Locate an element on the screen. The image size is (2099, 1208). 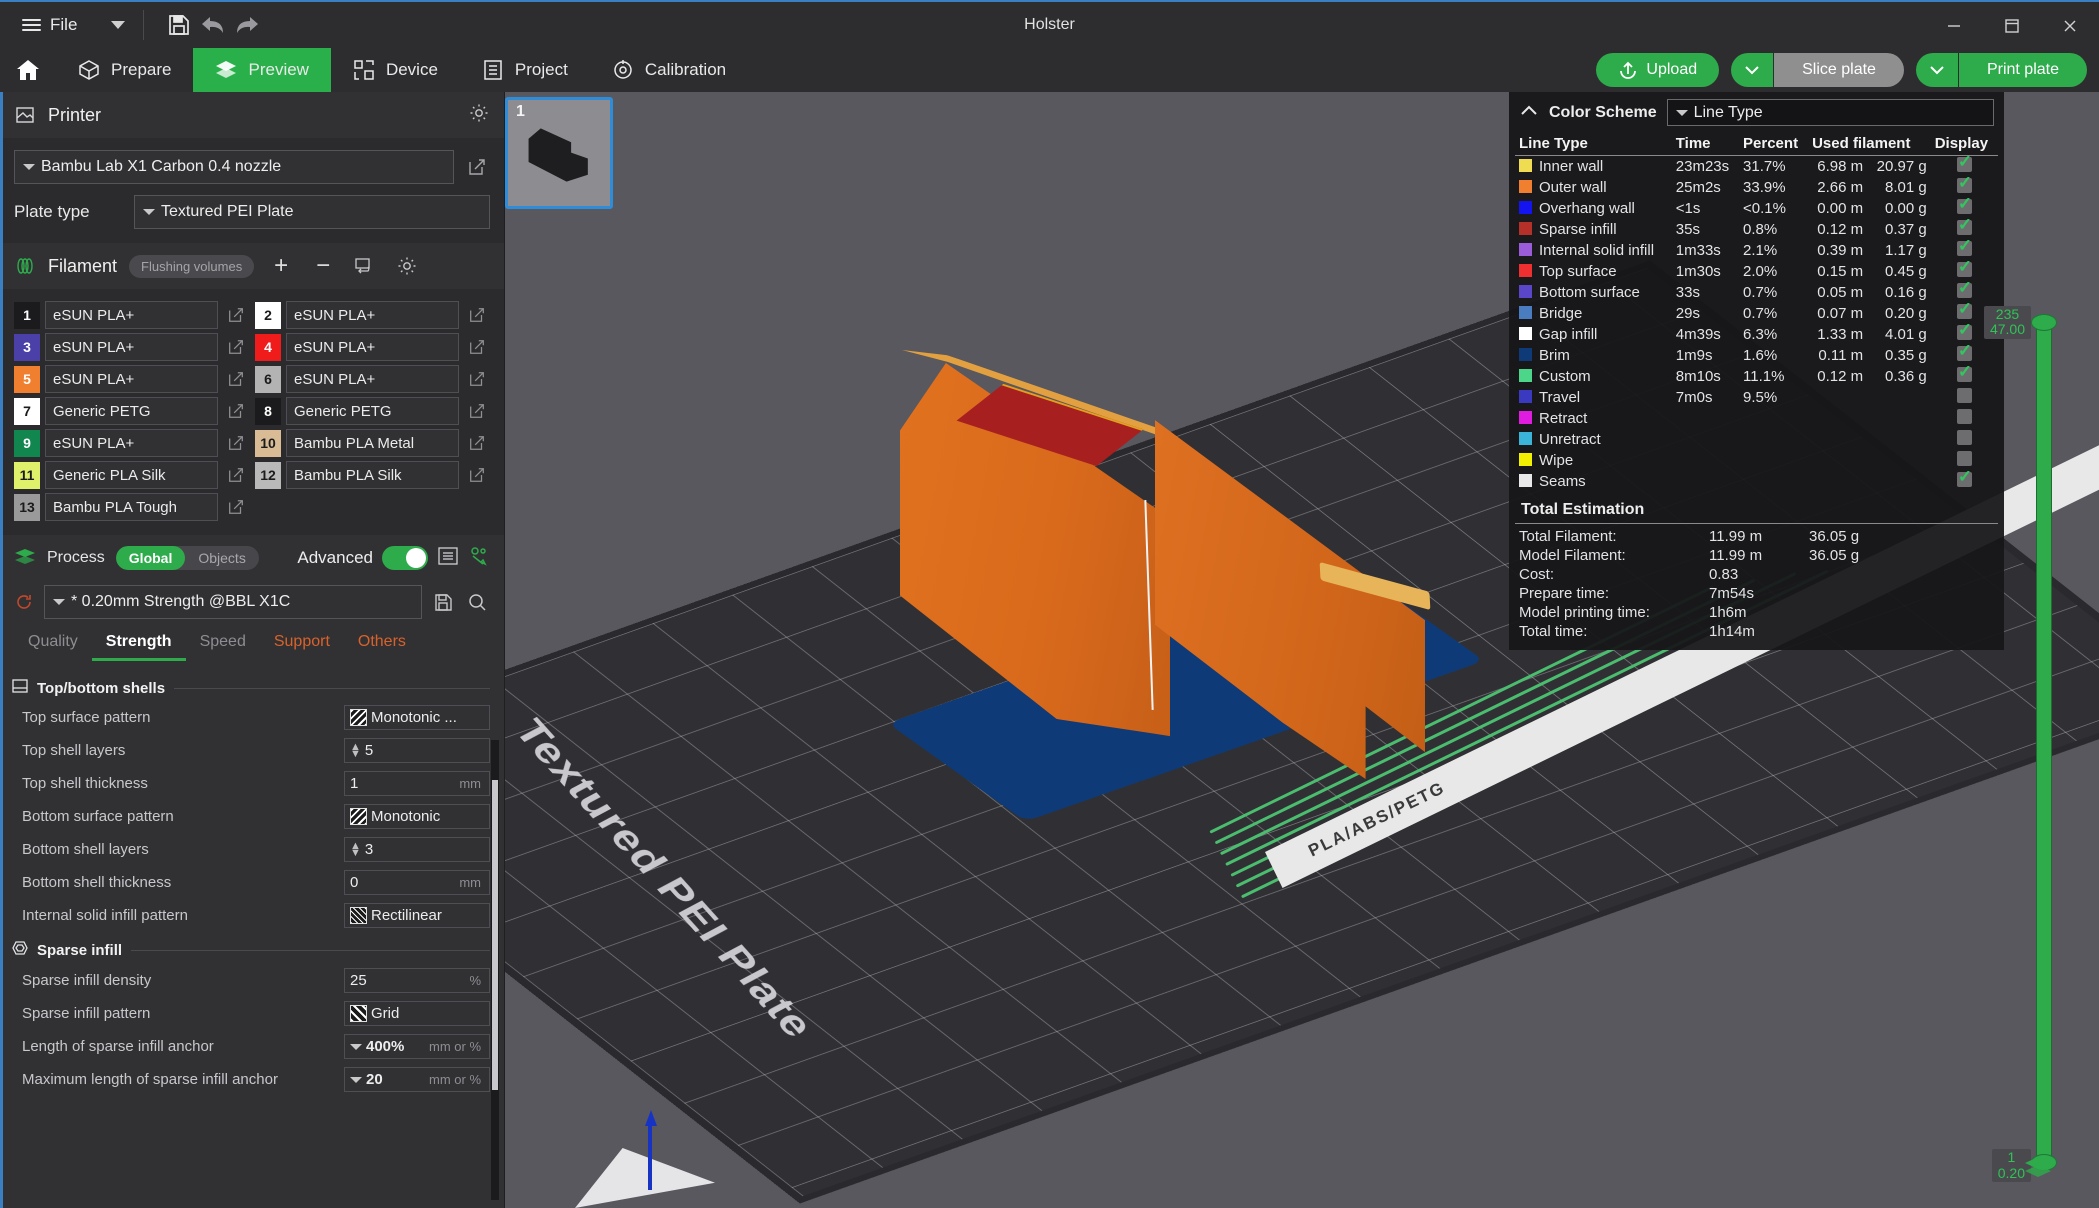
color-scheme-select: Line Type is located at coordinates (1830, 112).